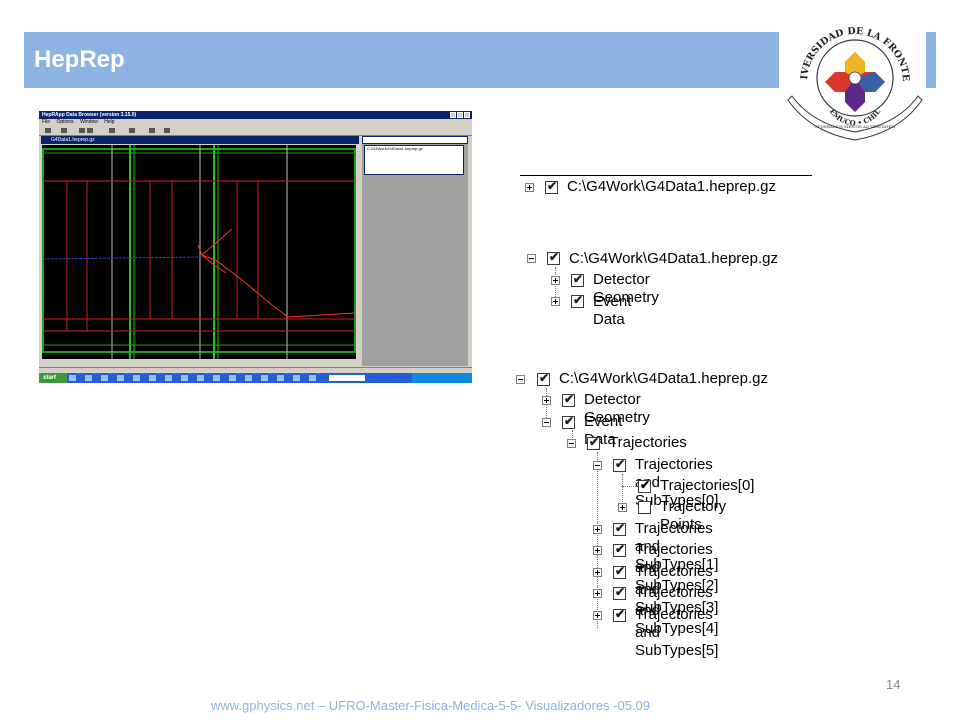  I want to click on app-menubar: File Options Window Help, so click(255, 122).